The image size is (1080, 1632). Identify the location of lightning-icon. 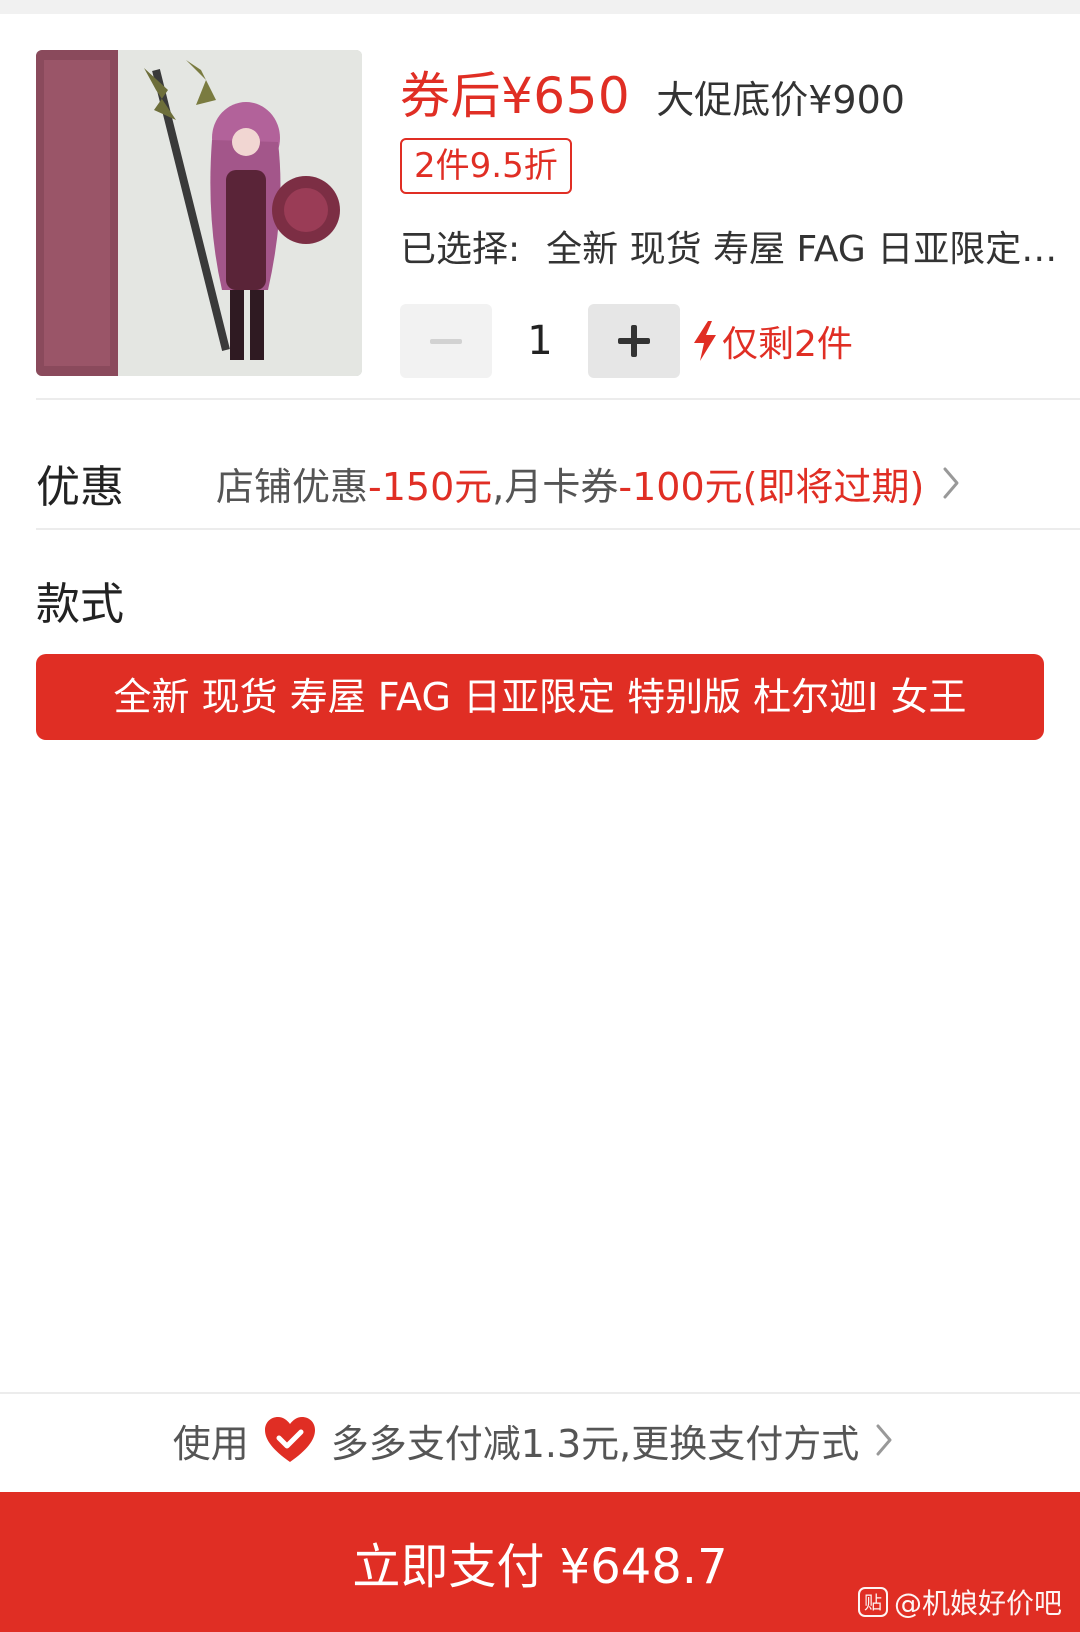
(705, 341).